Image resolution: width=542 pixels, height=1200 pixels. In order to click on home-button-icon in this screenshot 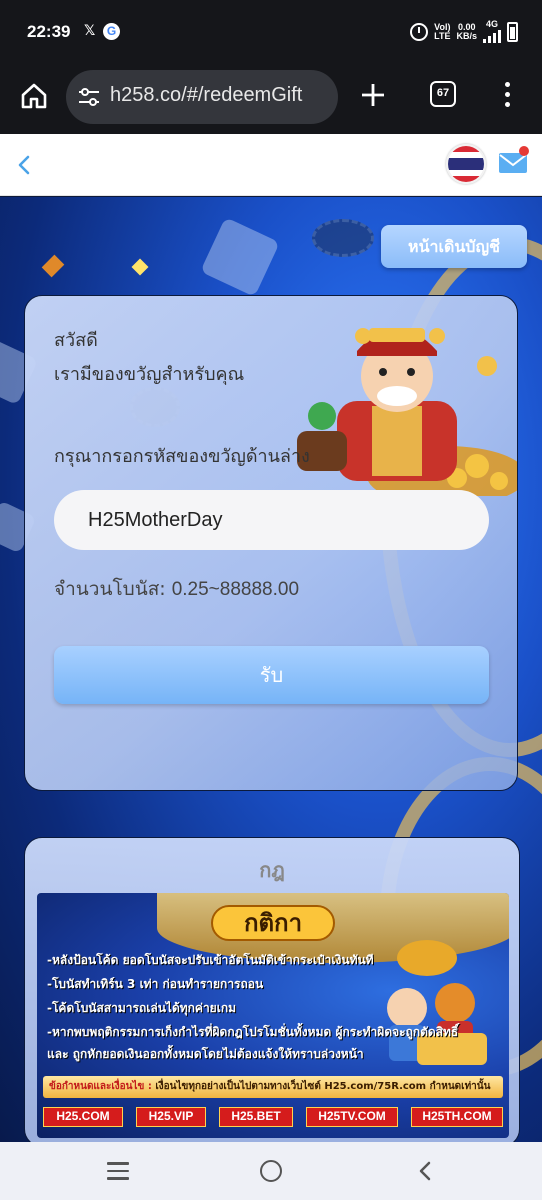, I will do `click(271, 1171)`.